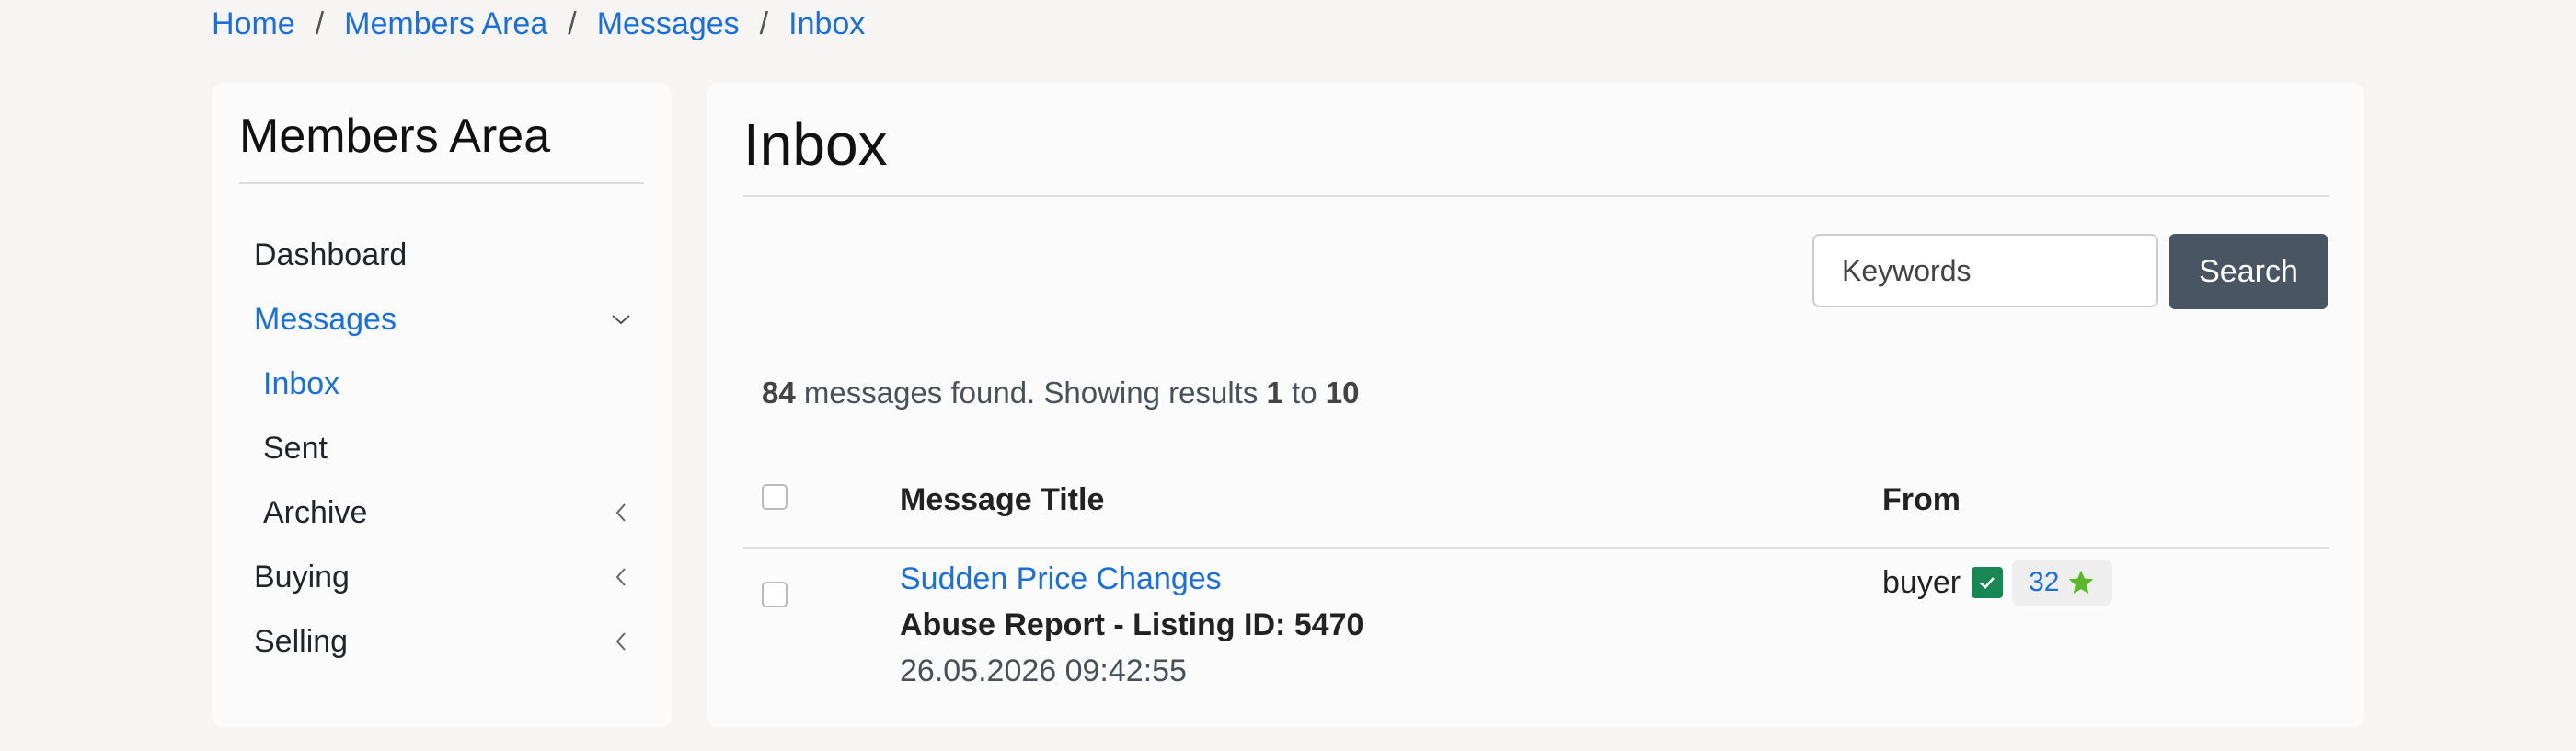 This screenshot has height=751, width=2576. Describe the element at coordinates (668, 24) in the screenshot. I see `breadcrumb-messages: Messages` at that location.